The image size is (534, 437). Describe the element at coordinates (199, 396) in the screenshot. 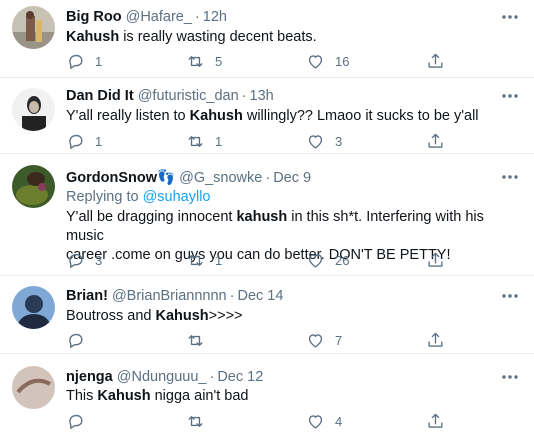

I see `text-segment: nigga ain't bad` at that location.